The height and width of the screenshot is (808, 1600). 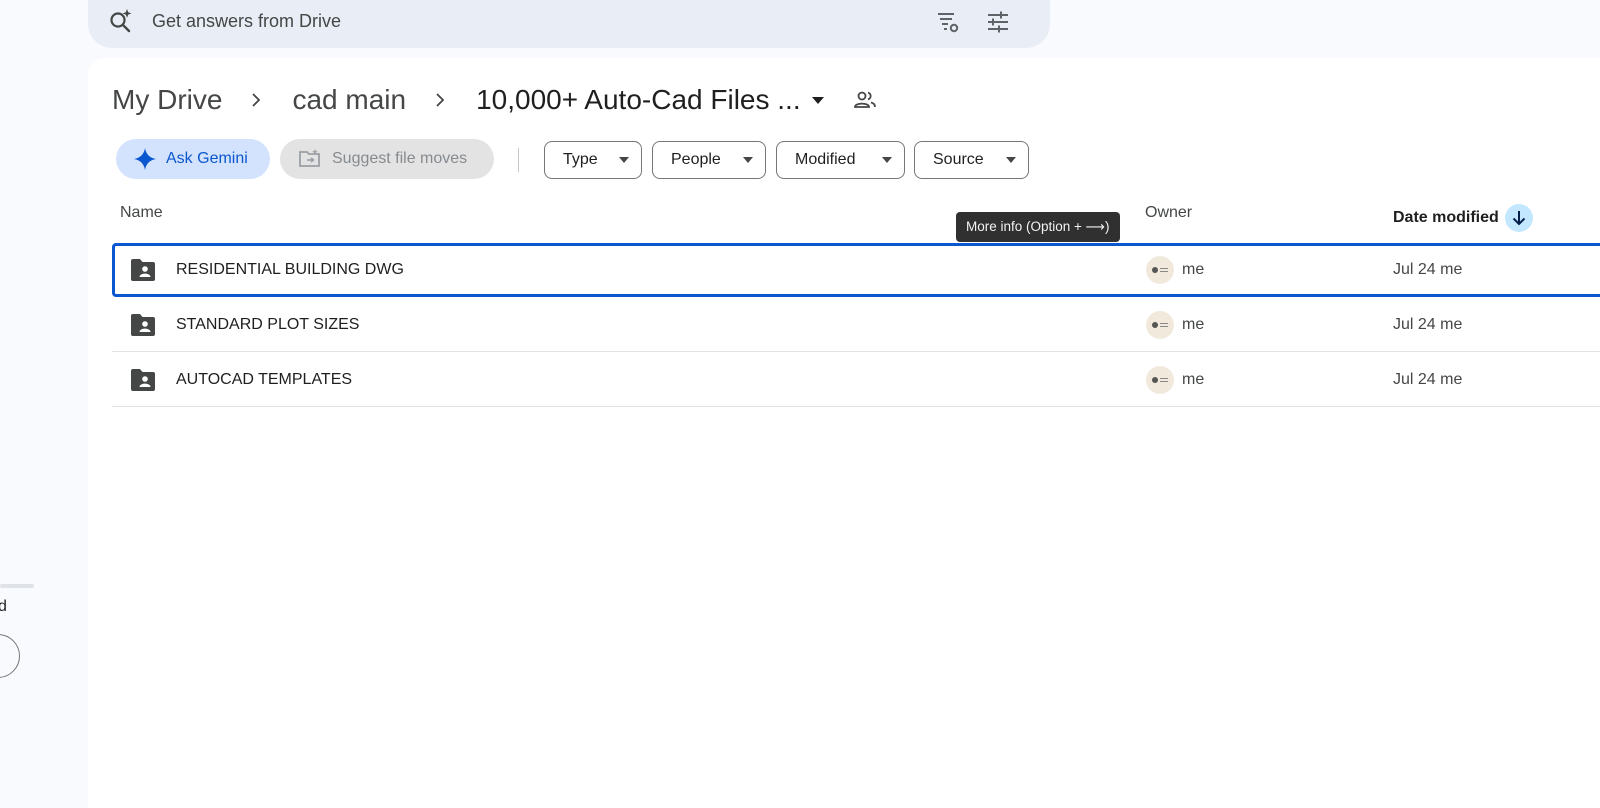 I want to click on storage-progress-bar, so click(x=17, y=586).